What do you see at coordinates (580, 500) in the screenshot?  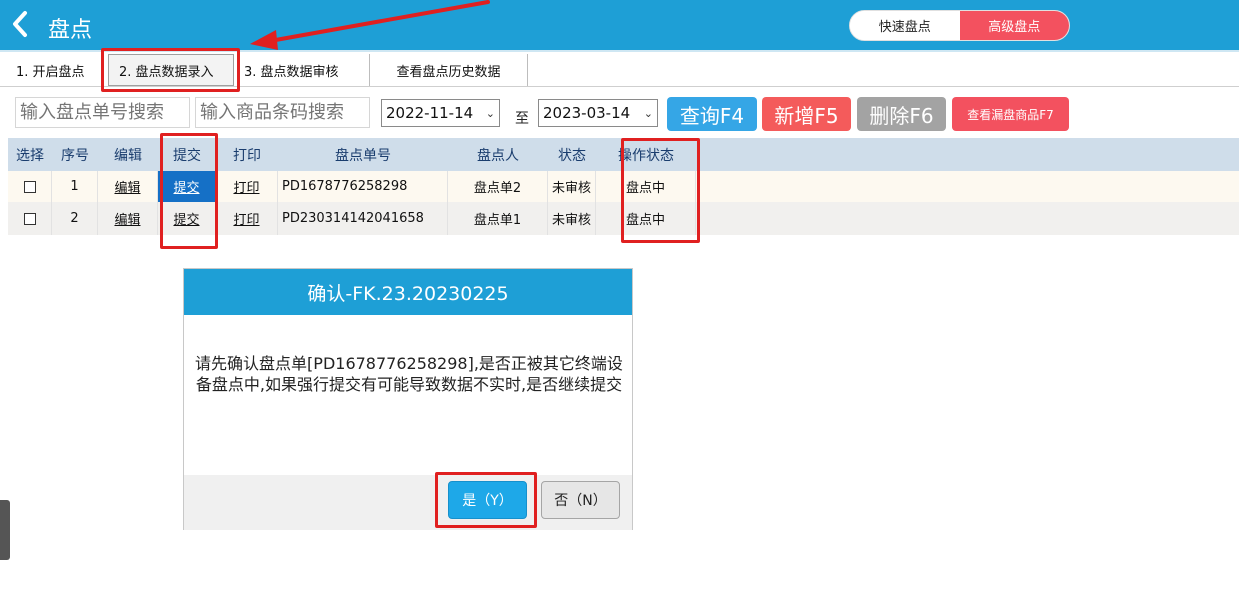 I see `no-button: 否（N）` at bounding box center [580, 500].